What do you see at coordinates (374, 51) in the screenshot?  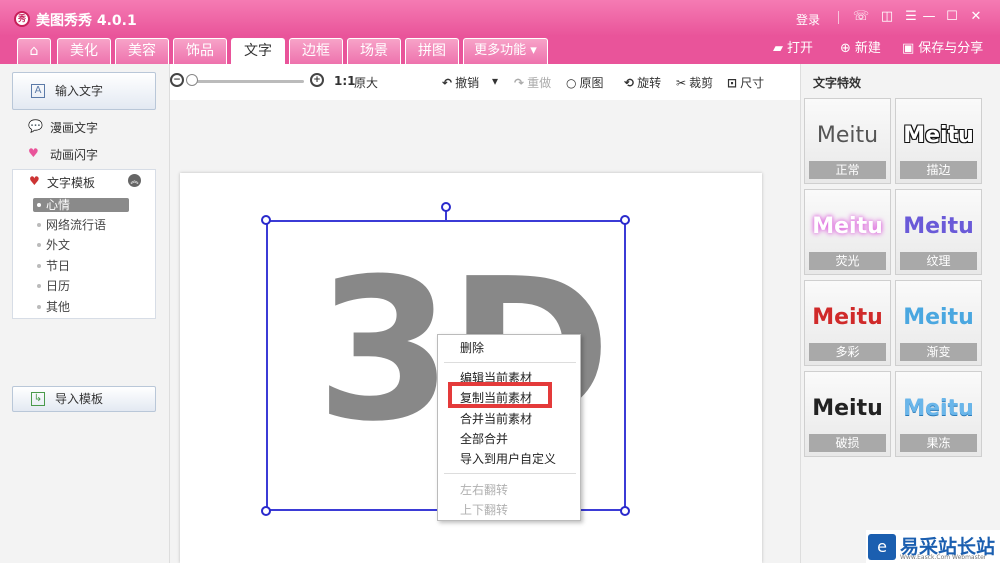 I see `tab-scene: 场景` at bounding box center [374, 51].